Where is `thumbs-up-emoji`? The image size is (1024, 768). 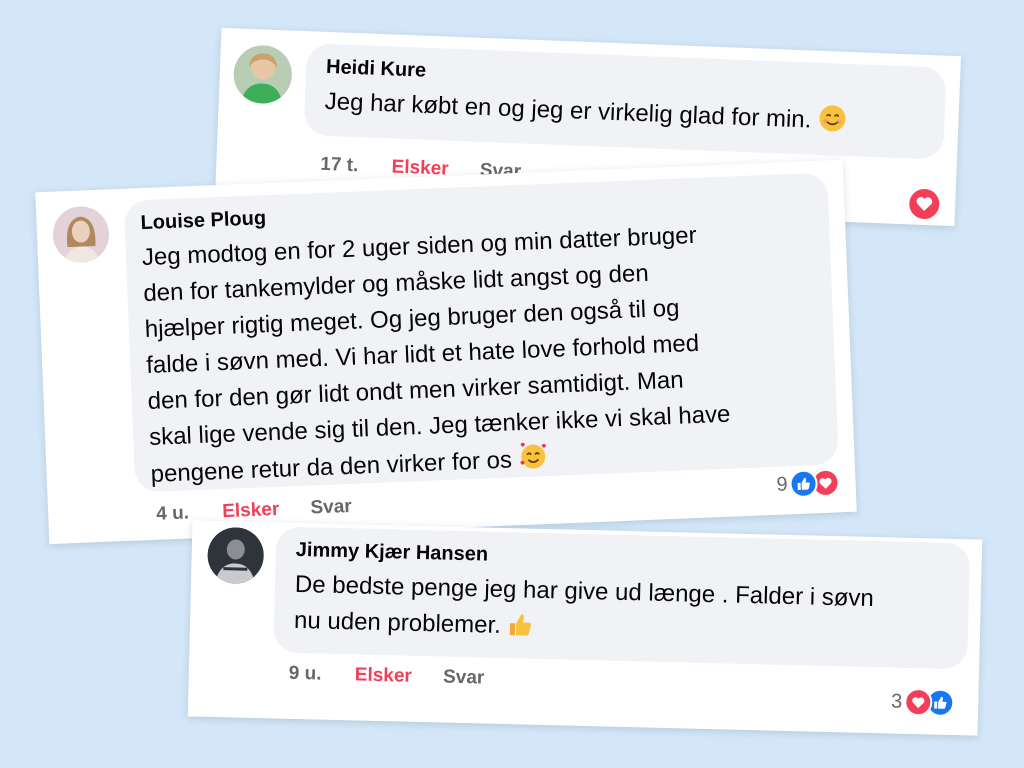
thumbs-up-emoji is located at coordinates (520, 630).